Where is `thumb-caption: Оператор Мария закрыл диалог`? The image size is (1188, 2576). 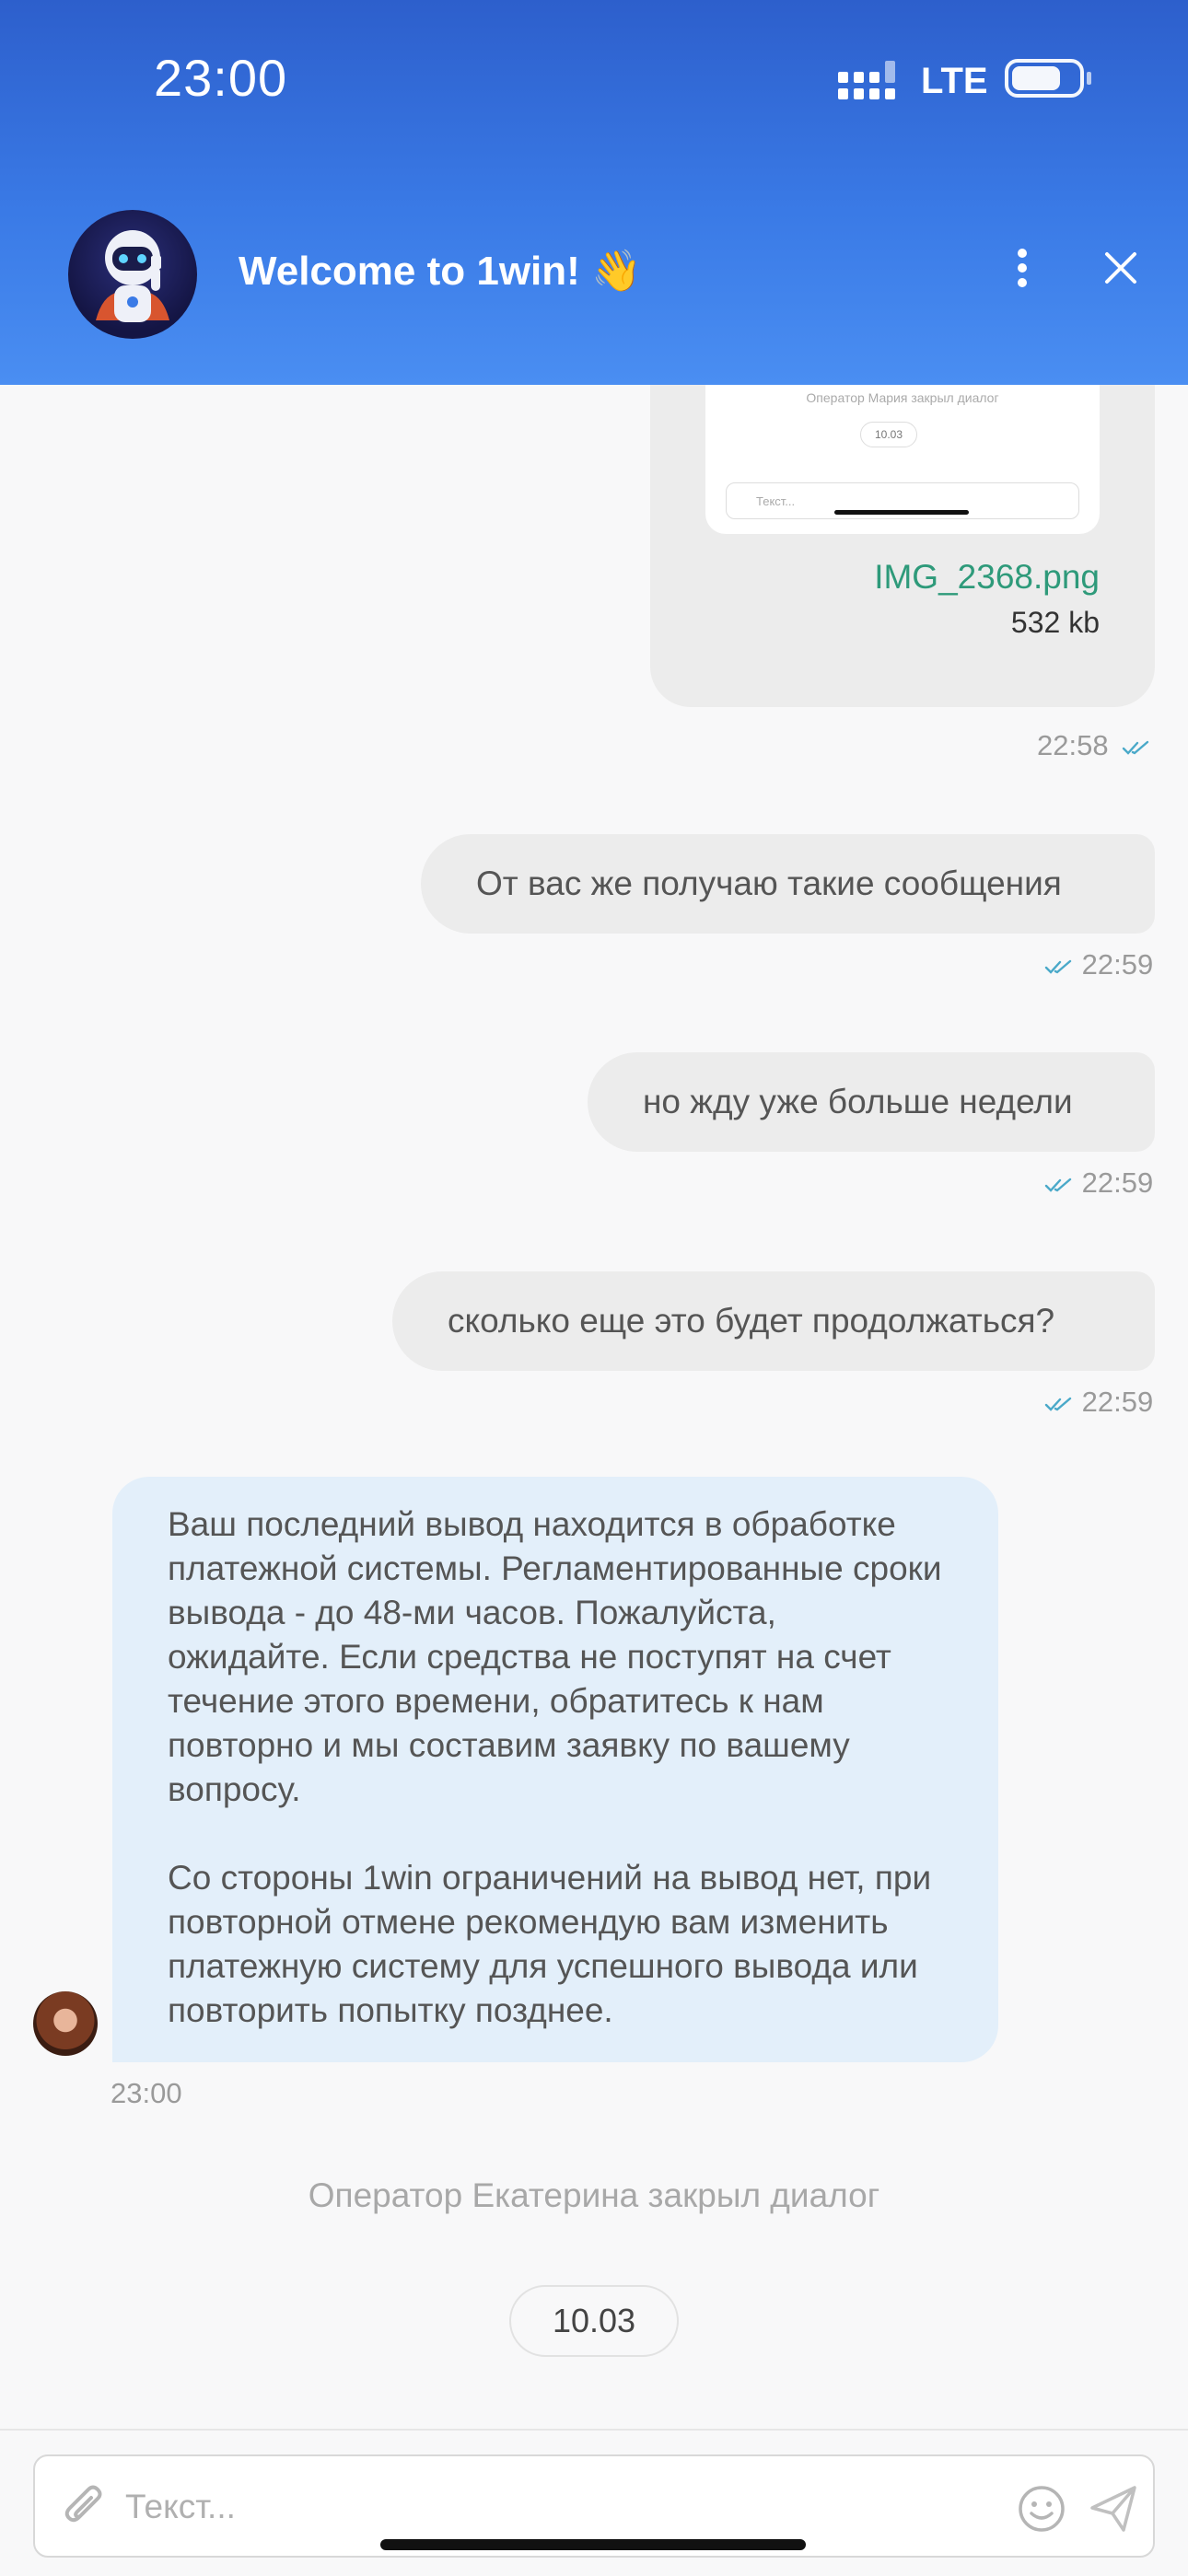
thumb-caption: Оператор Мария закрыл диалог is located at coordinates (903, 397).